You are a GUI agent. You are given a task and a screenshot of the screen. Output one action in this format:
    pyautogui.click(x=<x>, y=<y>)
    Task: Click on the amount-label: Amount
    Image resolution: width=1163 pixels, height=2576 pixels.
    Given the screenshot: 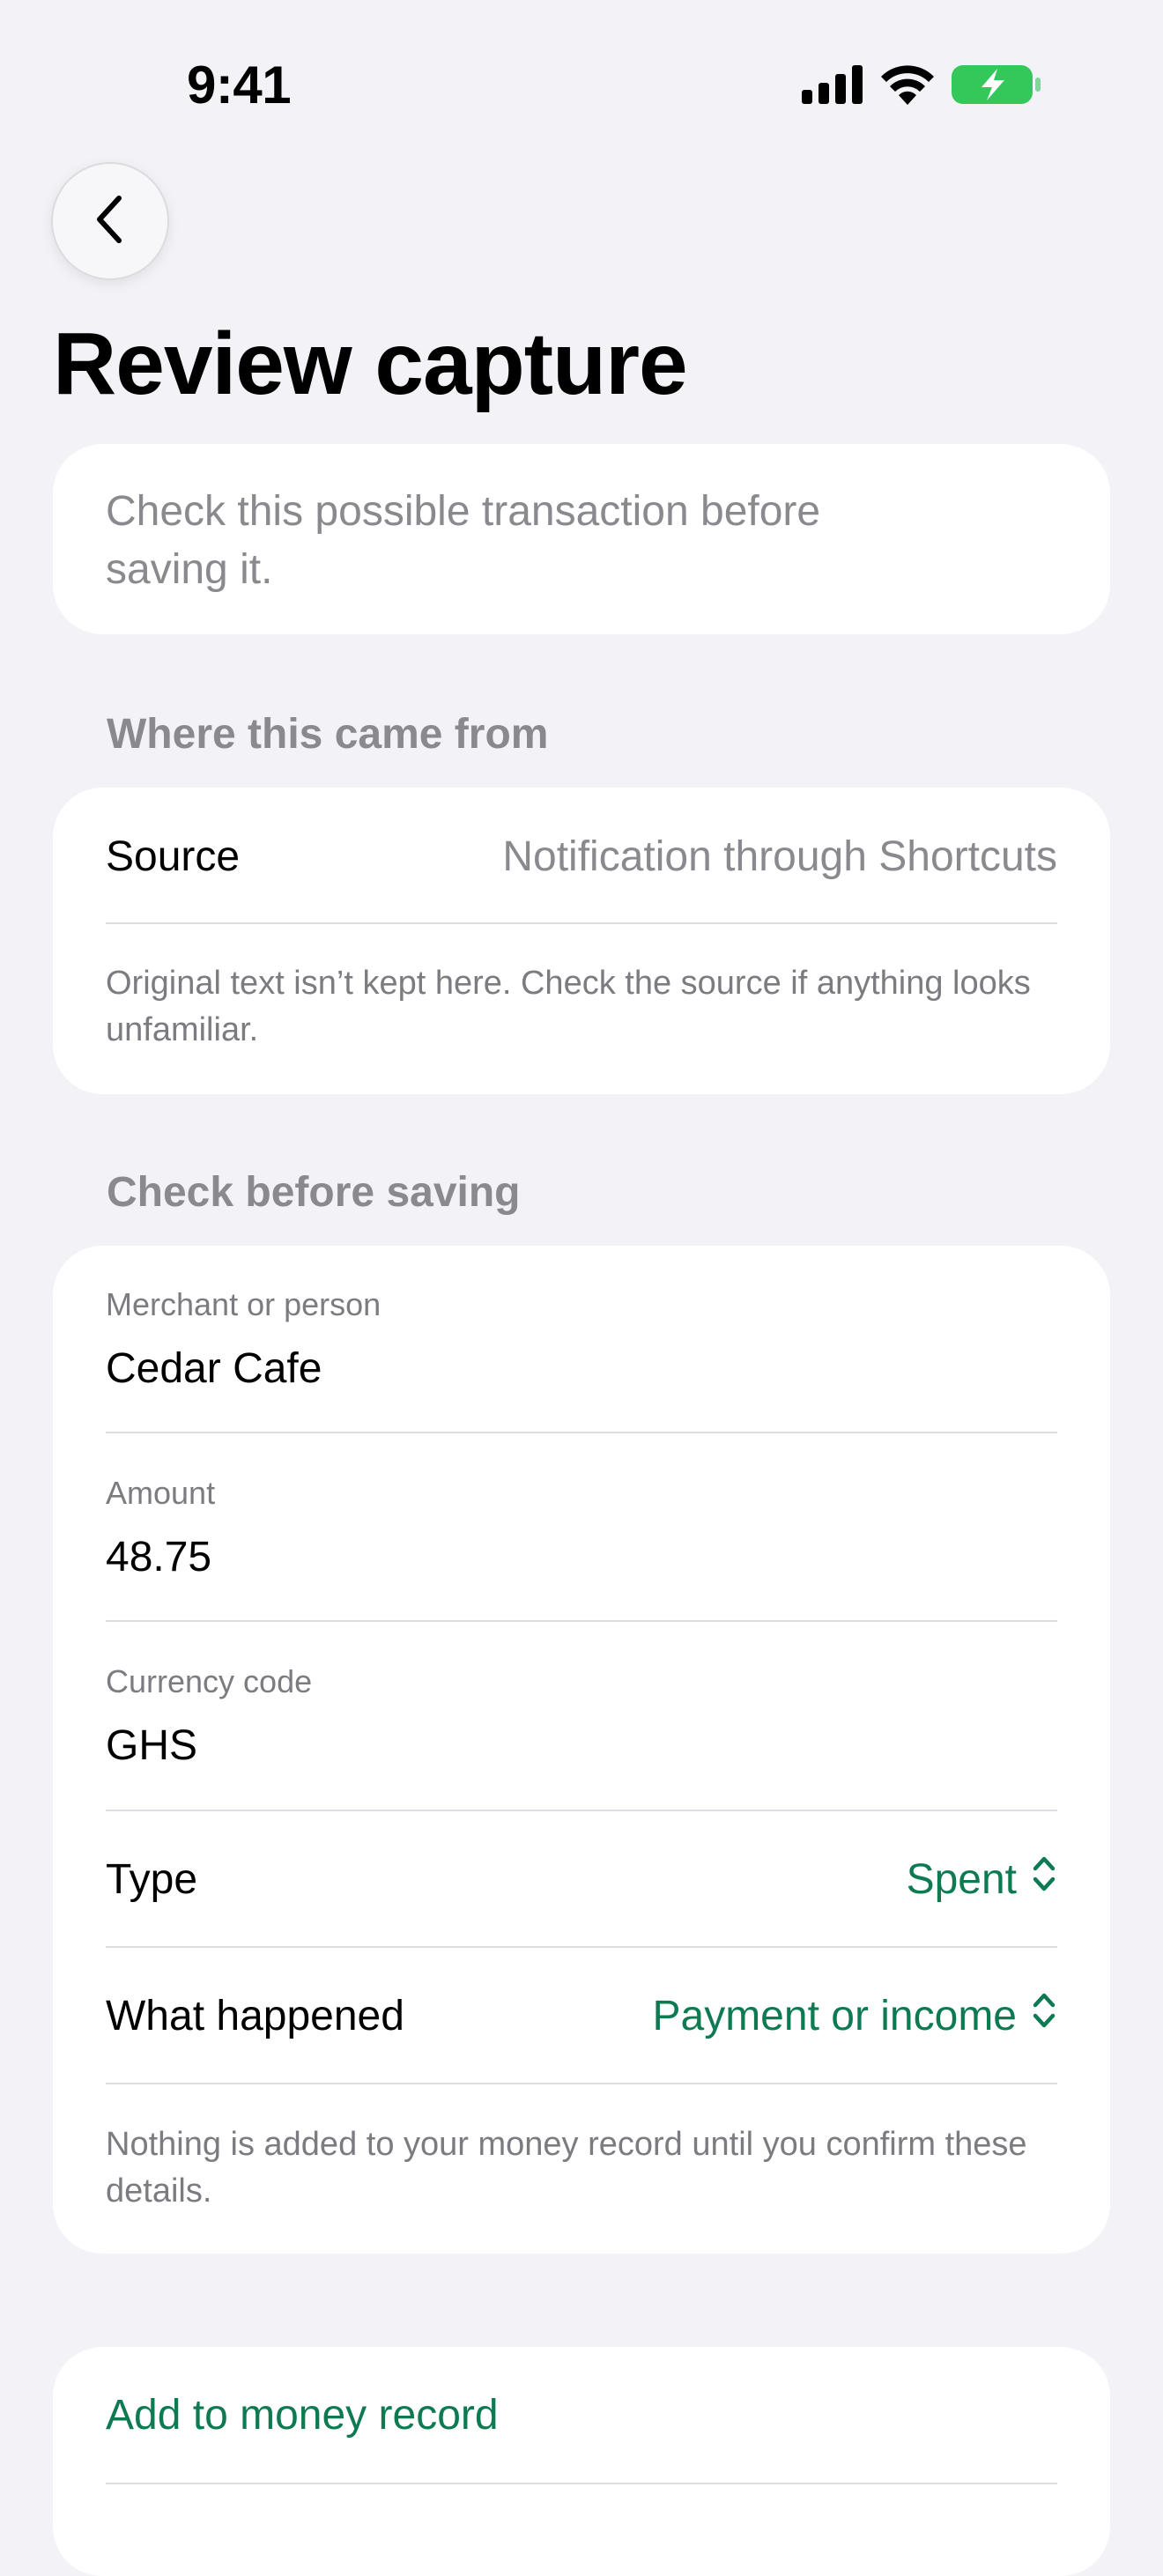 What is the action you would take?
    pyautogui.click(x=161, y=1493)
    